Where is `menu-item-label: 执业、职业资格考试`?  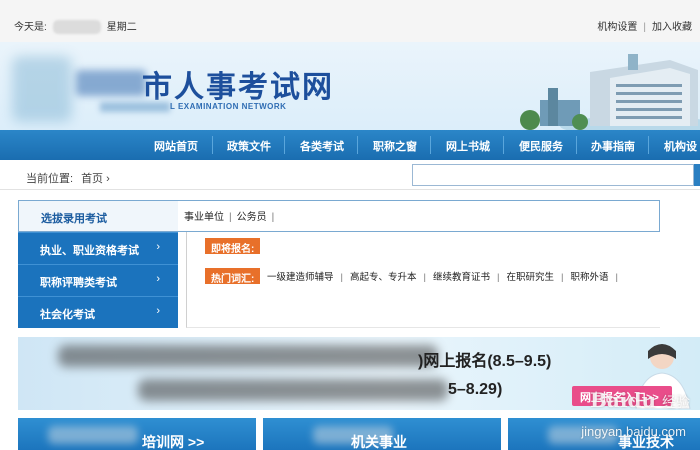 menu-item-label: 执业、职业资格考试 is located at coordinates (89, 251).